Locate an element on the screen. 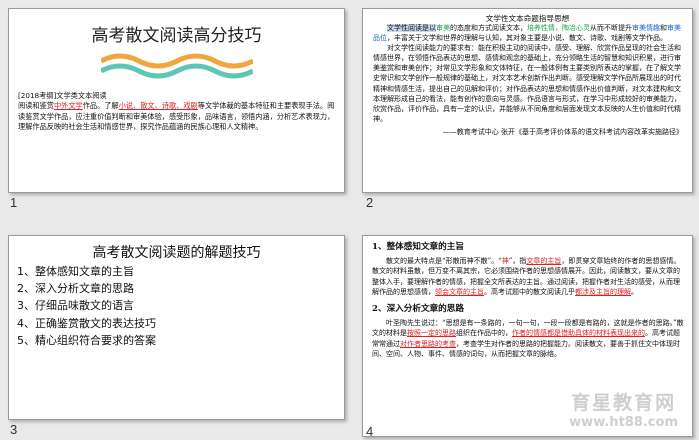 The width and height of the screenshot is (699, 440). section-heading-1: 1、整体感知文章的主旨 is located at coordinates (418, 247).